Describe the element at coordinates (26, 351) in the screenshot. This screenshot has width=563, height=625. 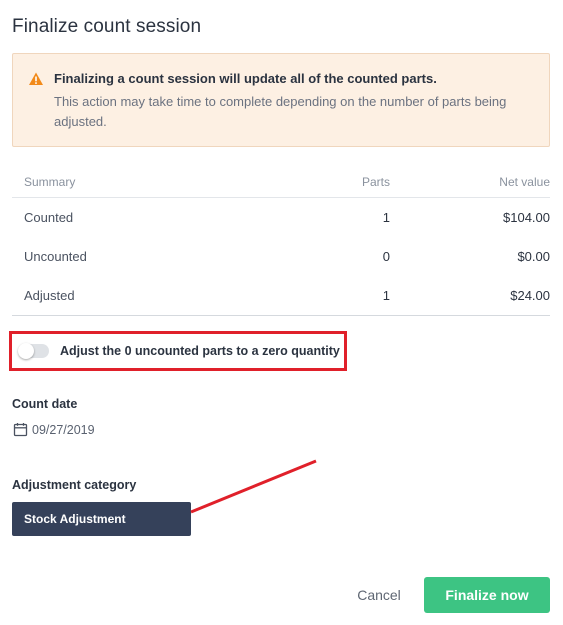
I see `toggle-knob` at that location.